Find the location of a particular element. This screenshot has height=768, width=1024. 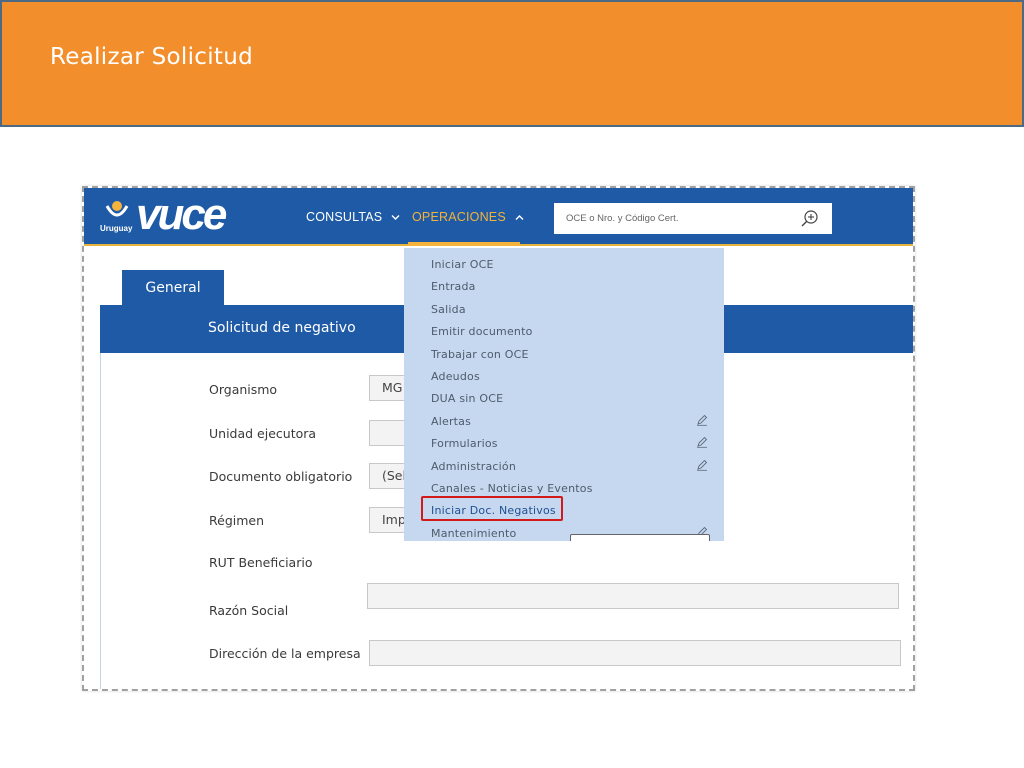

razon-social-field is located at coordinates (633, 596).